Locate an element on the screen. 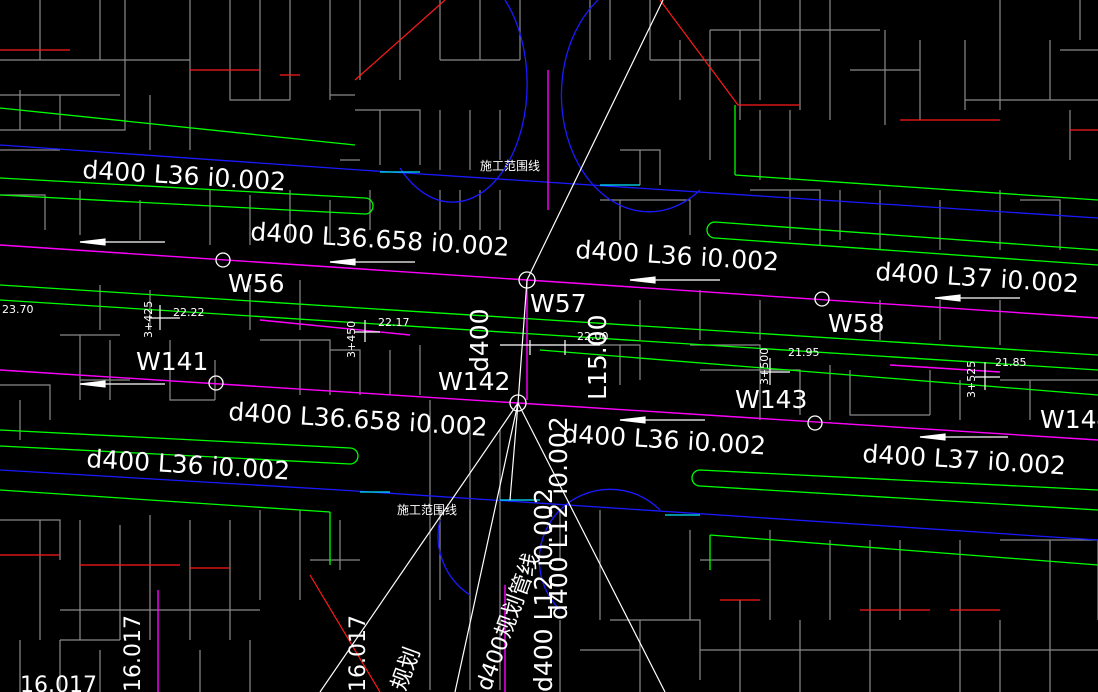 The image size is (1098, 692). station-label-4: 3+525 is located at coordinates (971, 379).